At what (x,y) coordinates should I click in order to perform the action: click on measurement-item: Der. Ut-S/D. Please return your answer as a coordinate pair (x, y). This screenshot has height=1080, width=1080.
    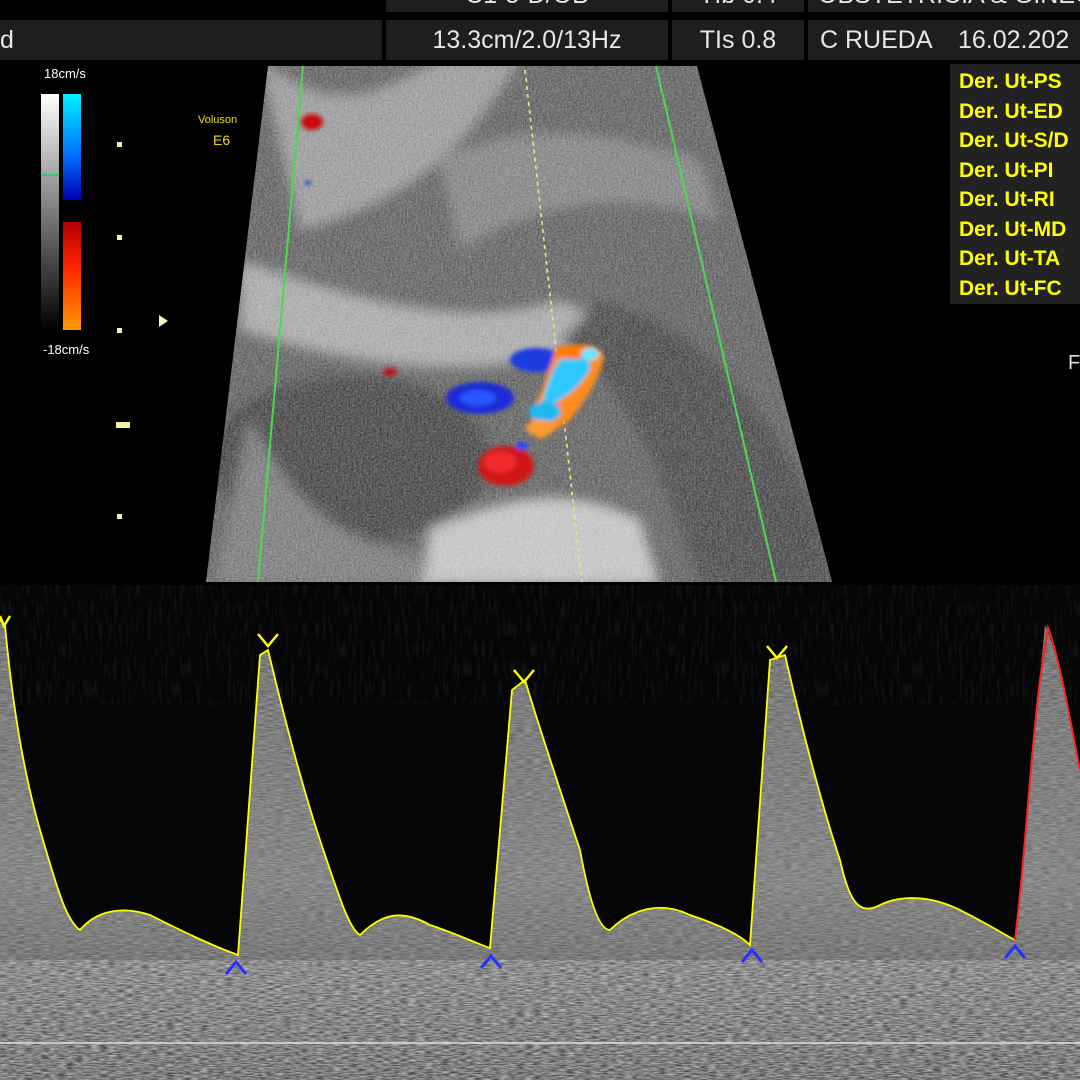
    Looking at the image, I should click on (1014, 141).